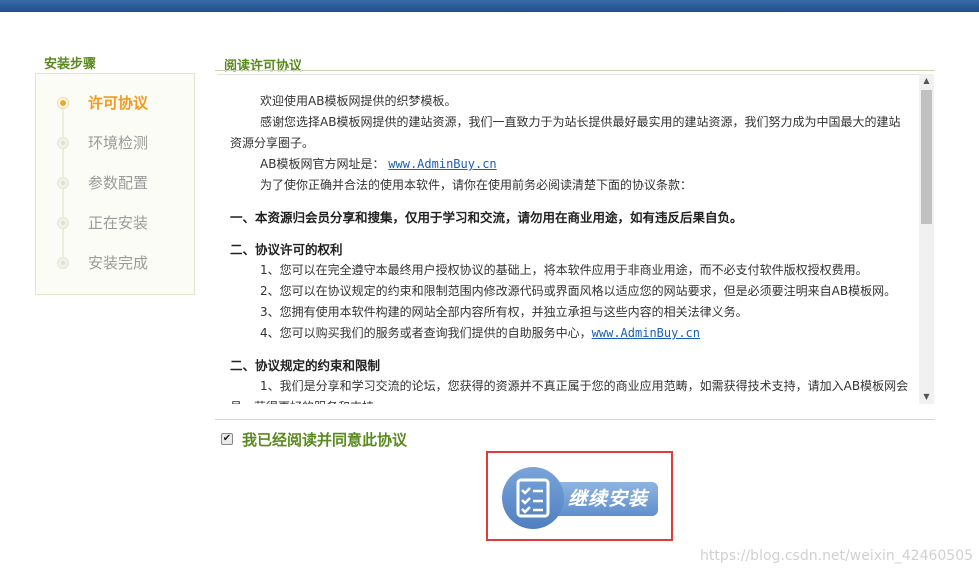  Describe the element at coordinates (263, 66) in the screenshot. I see `panel-title: 阅读许可协议` at that location.